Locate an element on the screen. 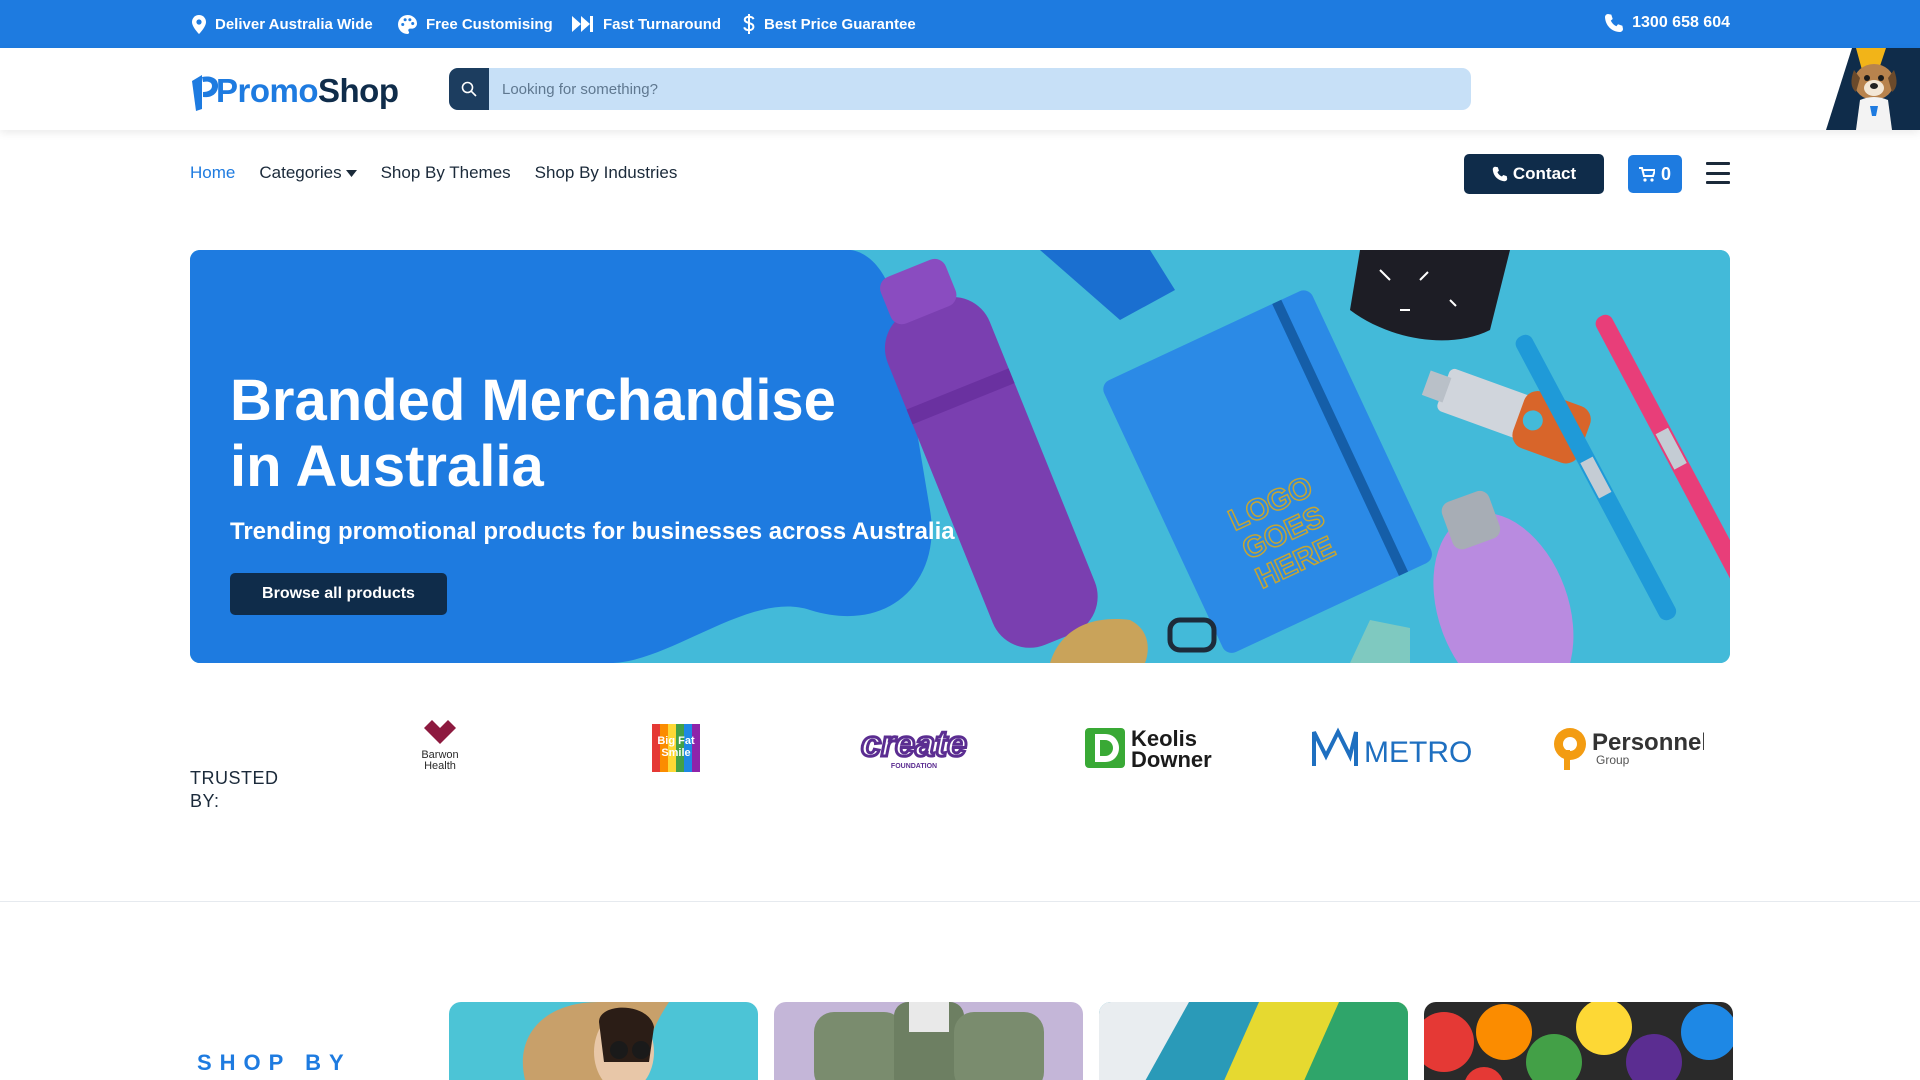 Image resolution: width=1920 pixels, height=1080 pixels. phone-link: 1300 658 604 is located at coordinates (1667, 22).